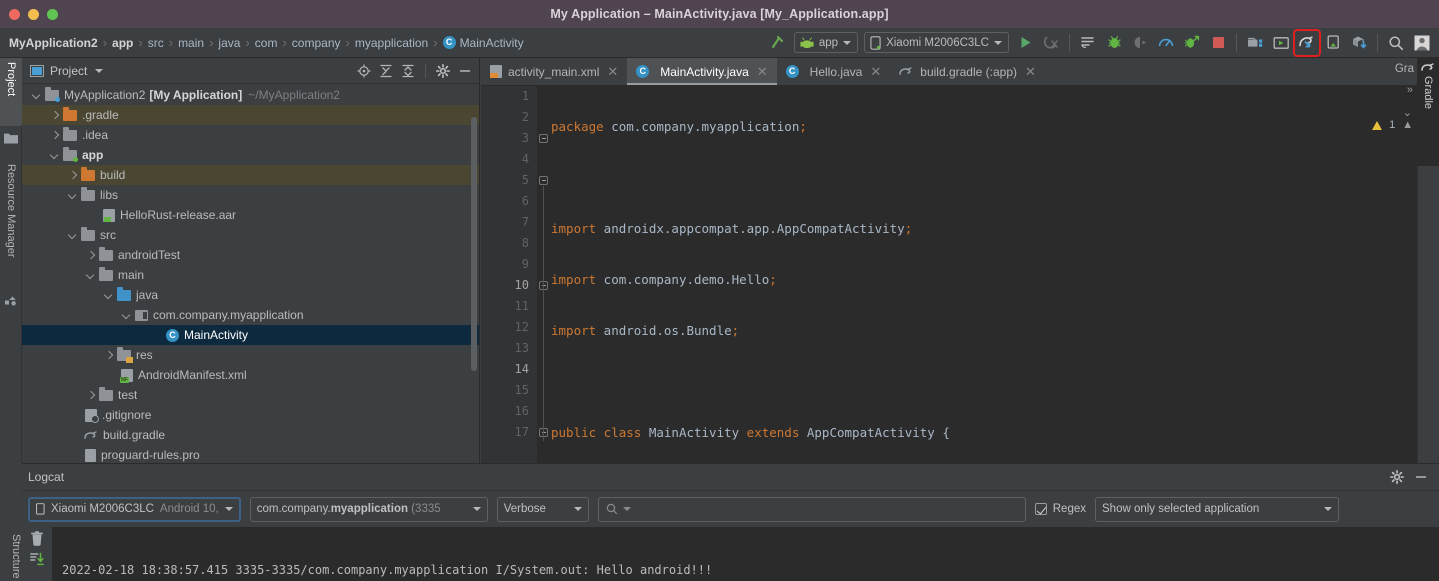 The height and width of the screenshot is (581, 1439). I want to click on logcat-search-input, so click(811, 509).